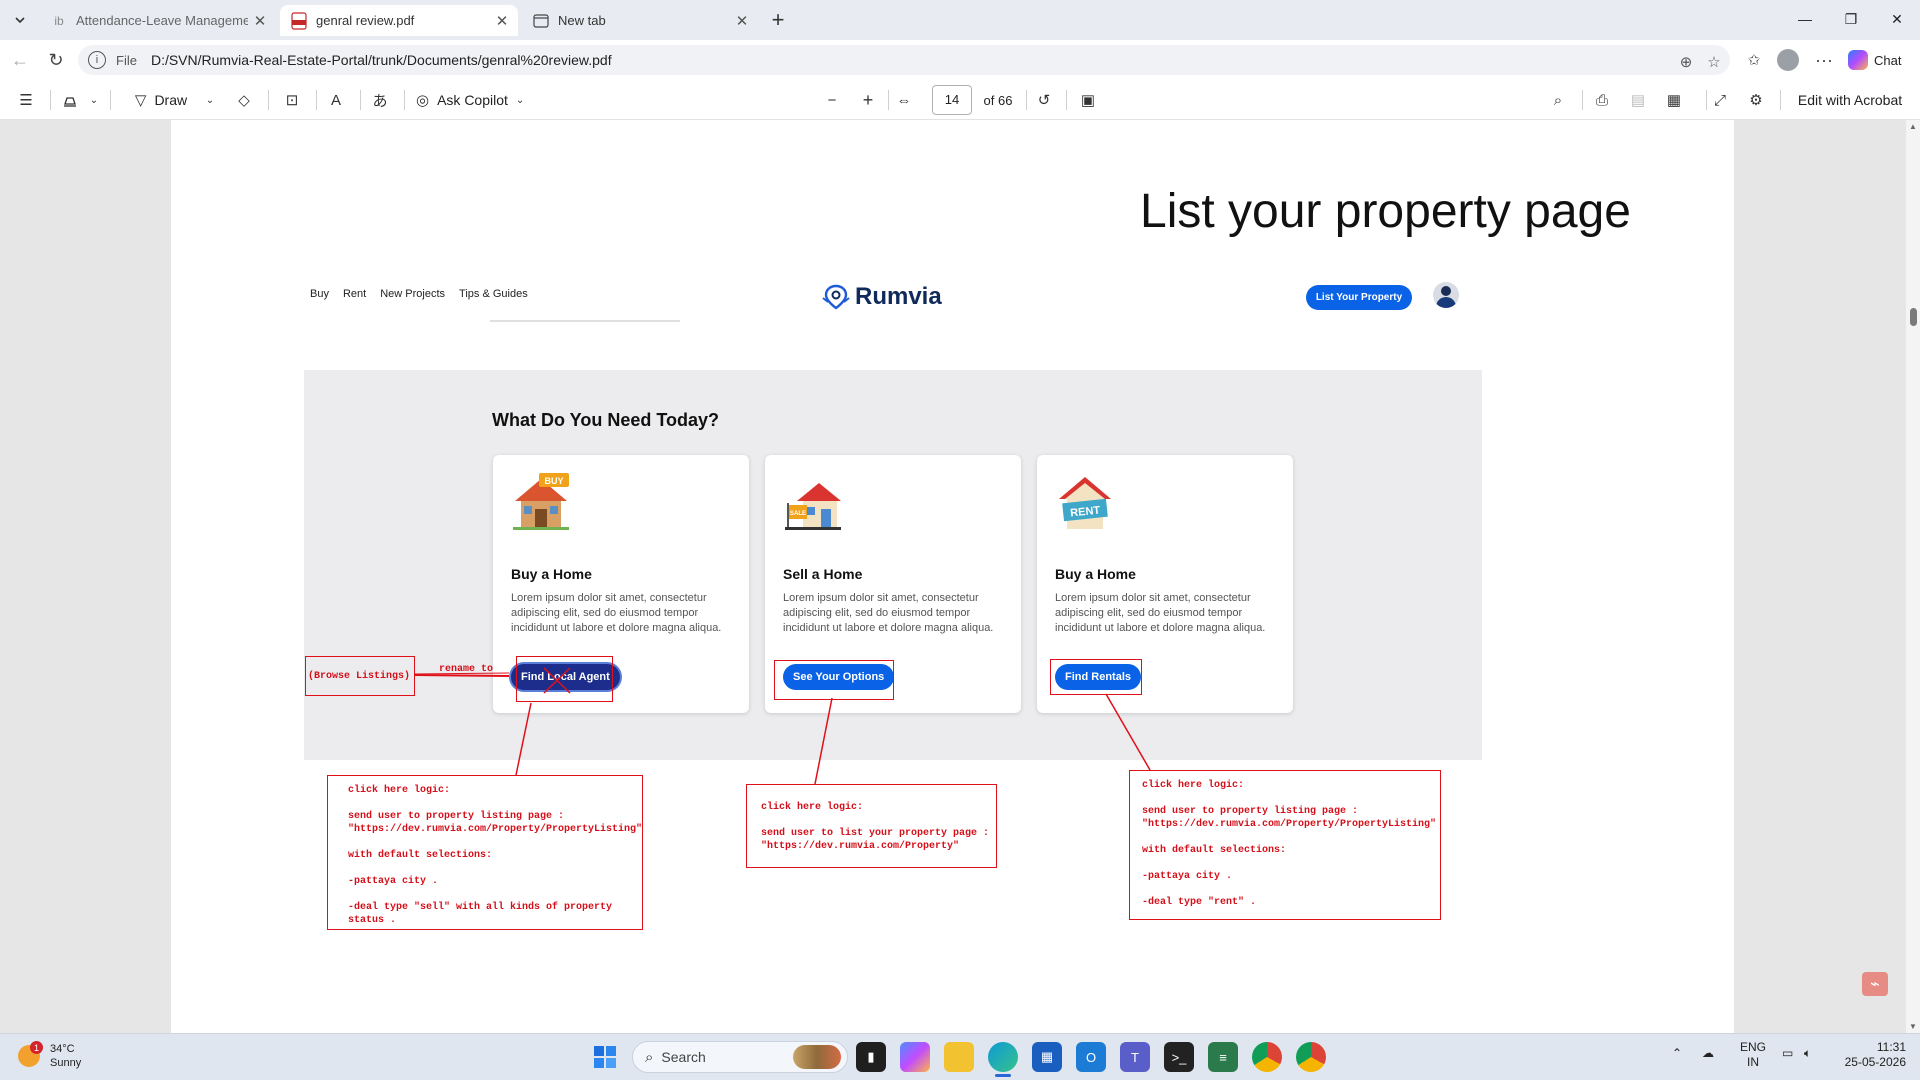  I want to click on zoom-icon: ⊕, so click(1686, 62).